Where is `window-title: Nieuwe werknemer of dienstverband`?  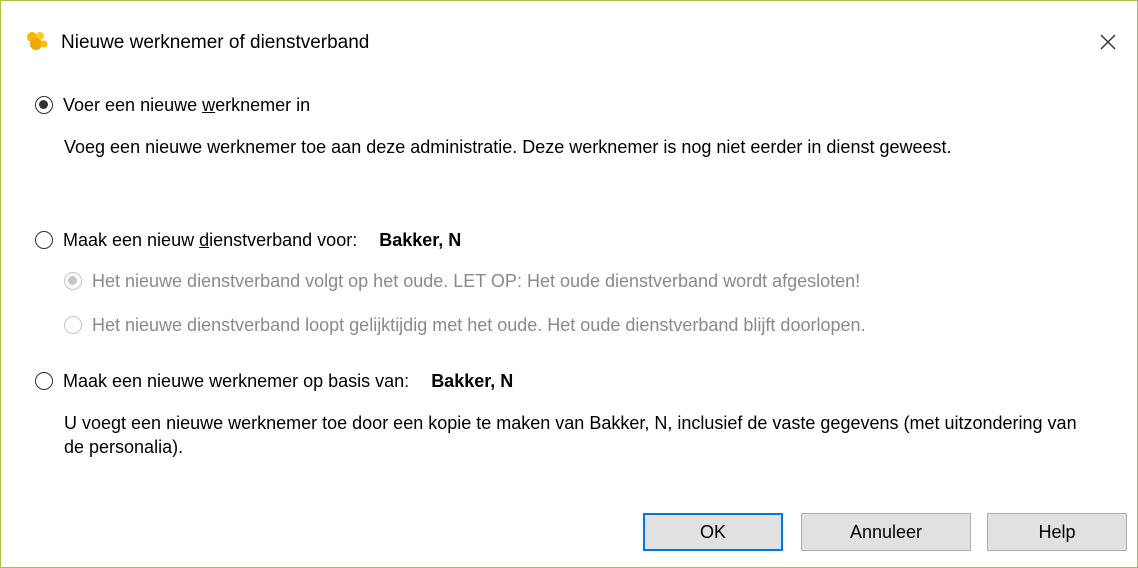 window-title: Nieuwe werknemer of dienstverband is located at coordinates (215, 42).